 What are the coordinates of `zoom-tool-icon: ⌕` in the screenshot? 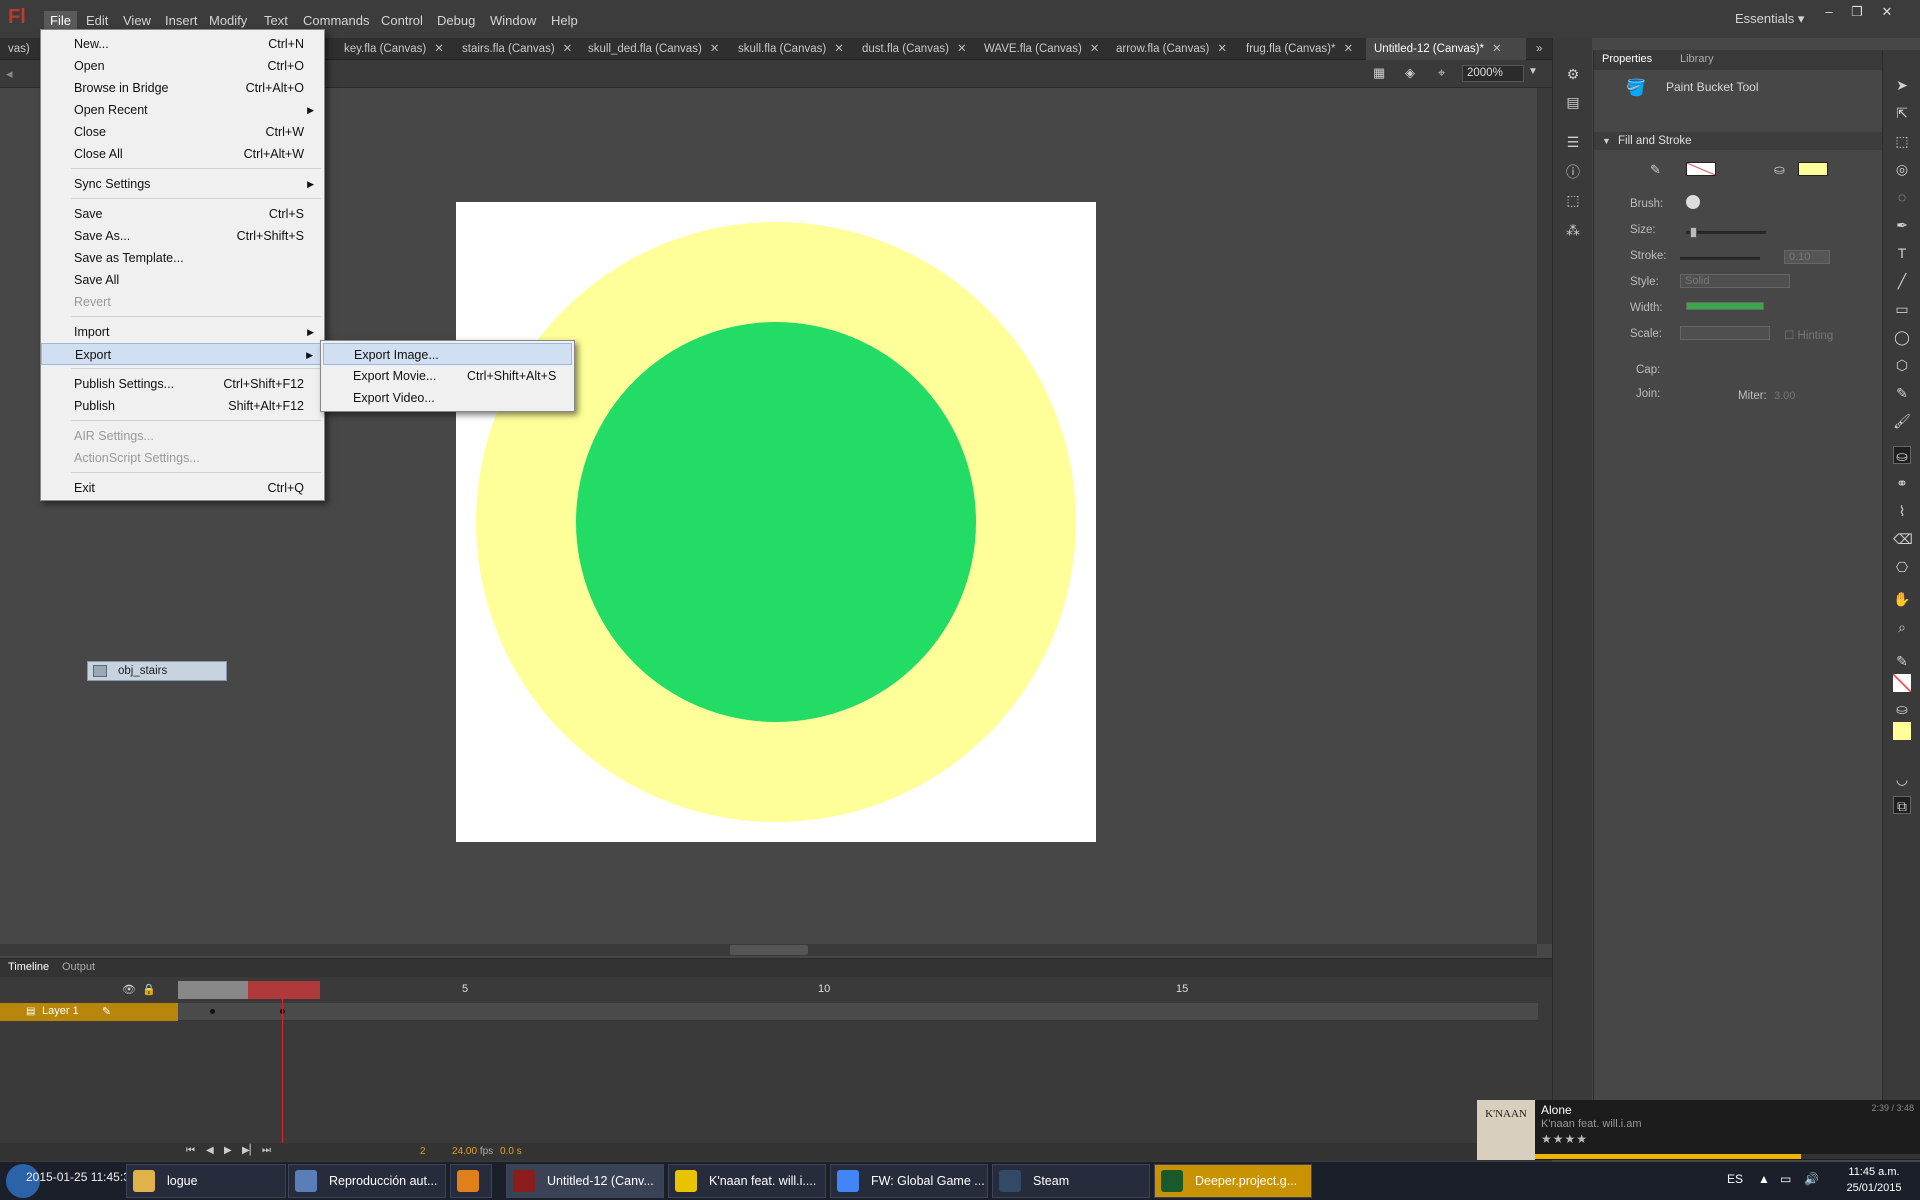 It's located at (1902, 627).